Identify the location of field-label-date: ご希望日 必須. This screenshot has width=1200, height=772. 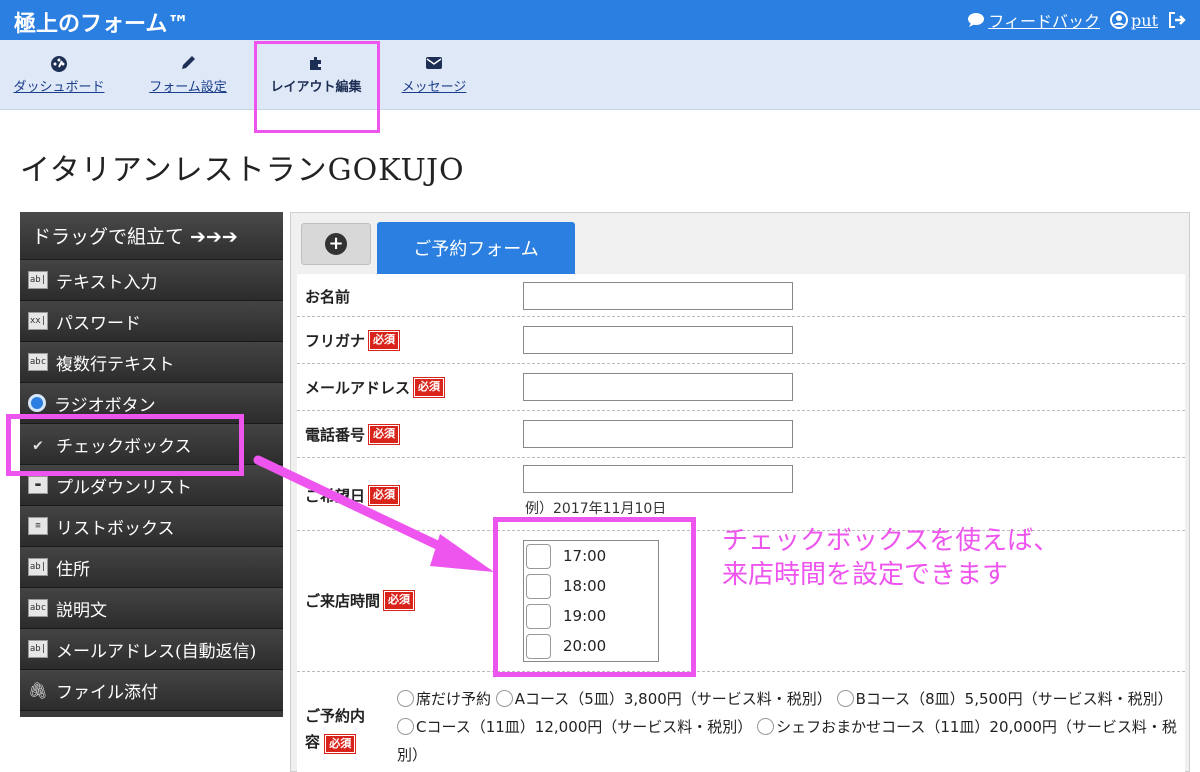
(353, 495).